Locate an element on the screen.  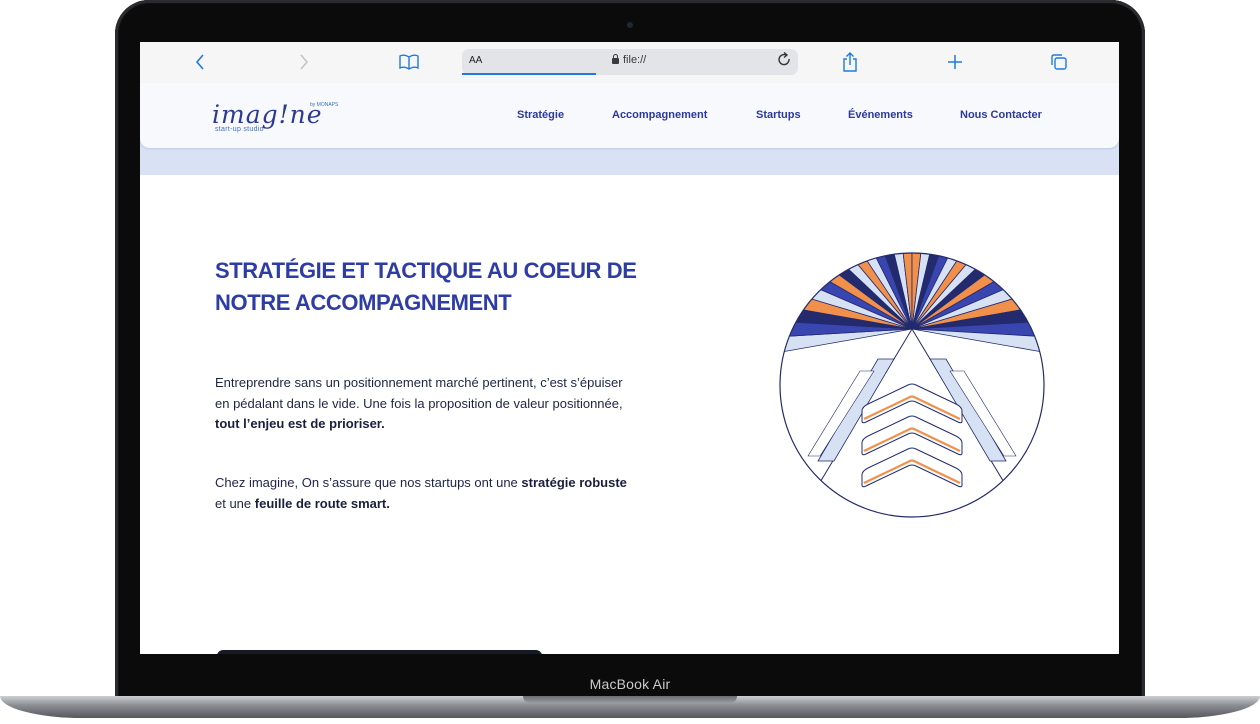
nav-link-contact: Nous Contacter is located at coordinates (1001, 115).